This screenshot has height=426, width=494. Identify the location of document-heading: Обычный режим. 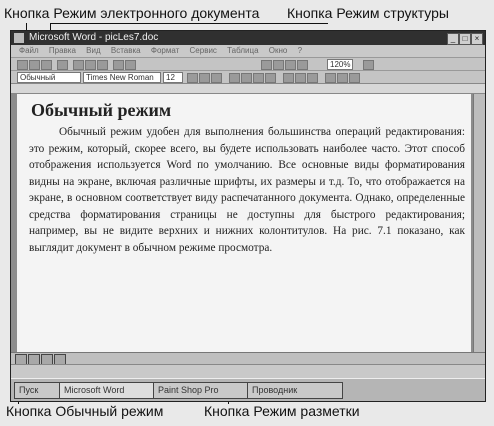
(101, 110).